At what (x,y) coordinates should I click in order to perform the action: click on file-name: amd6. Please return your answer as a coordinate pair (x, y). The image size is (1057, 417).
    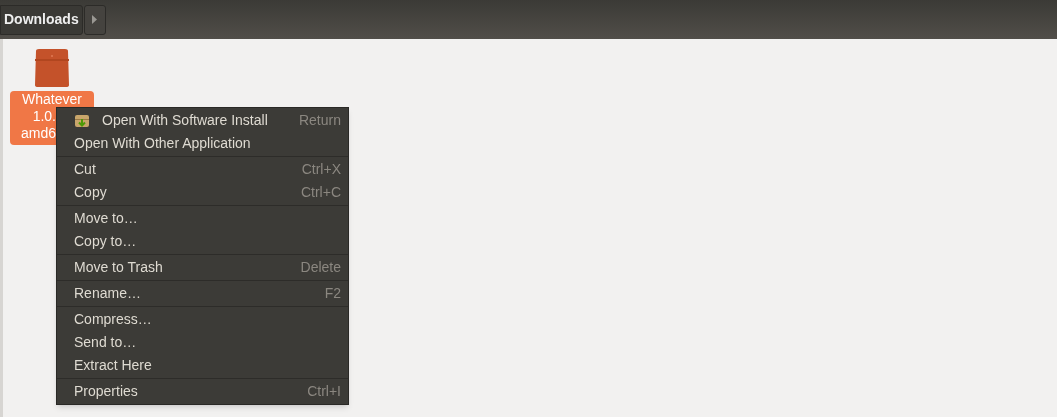
    Looking at the image, I should click on (38, 133).